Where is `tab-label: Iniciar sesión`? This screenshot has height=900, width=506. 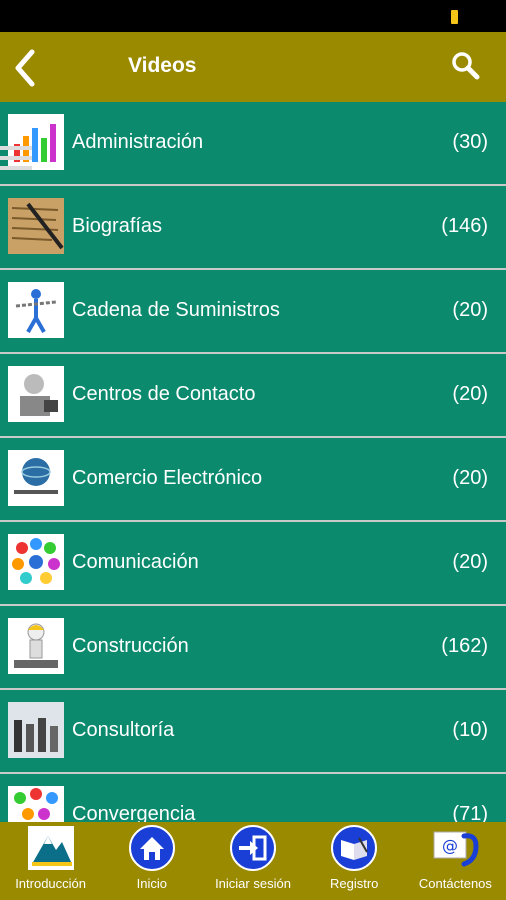 tab-label: Iniciar sesión is located at coordinates (253, 883).